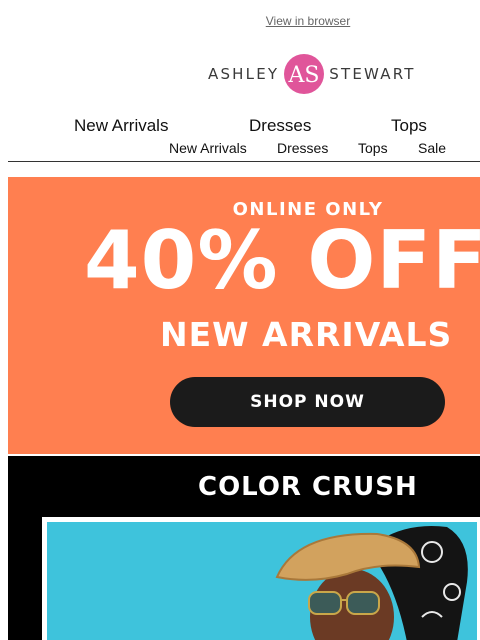 This screenshot has width=480, height=640. What do you see at coordinates (432, 148) in the screenshot?
I see `nav-secondary-sale: Sale` at bounding box center [432, 148].